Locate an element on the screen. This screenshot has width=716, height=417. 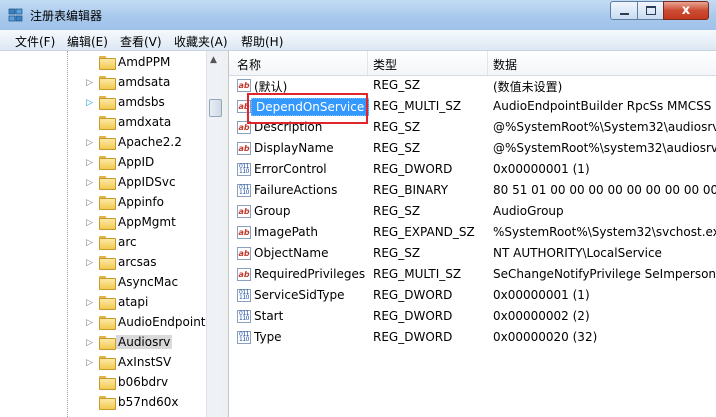
tree-item: ▷ amdsata is located at coordinates (103, 83).